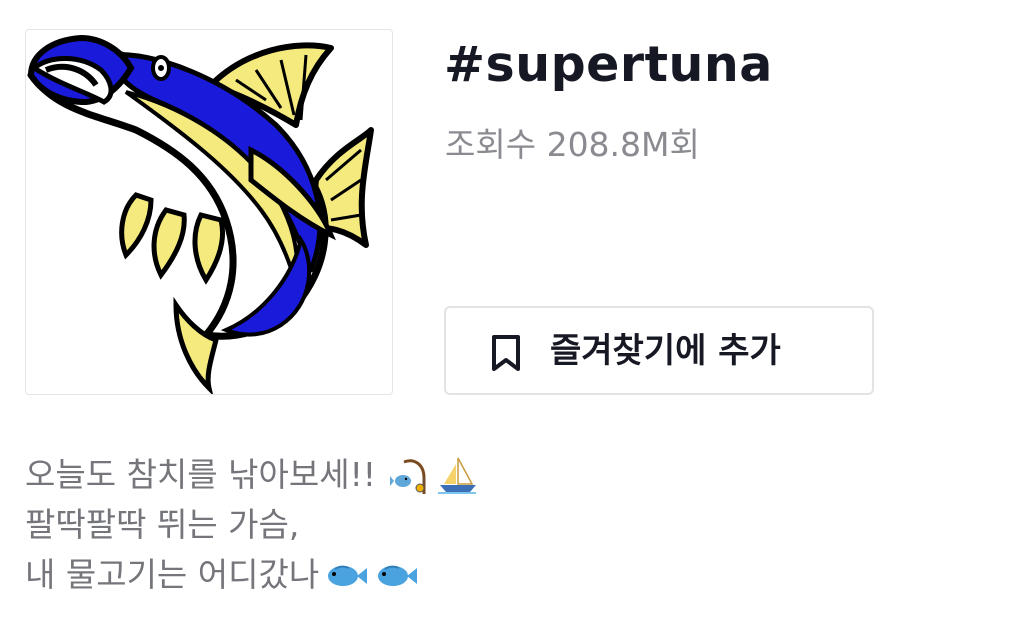 This screenshot has height=627, width=1024. I want to click on description-line: 내 물고기는 어디갔나, so click(251, 575).